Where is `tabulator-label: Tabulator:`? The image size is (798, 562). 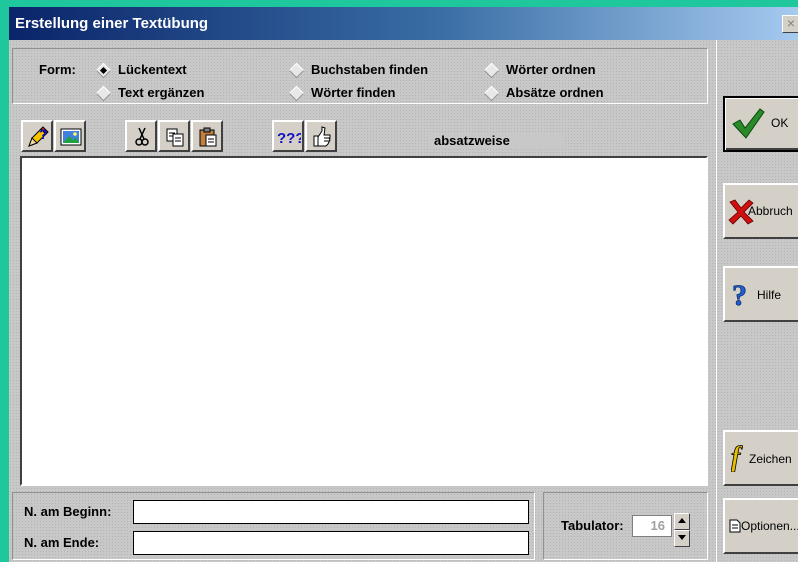
tabulator-label: Tabulator: is located at coordinates (592, 525).